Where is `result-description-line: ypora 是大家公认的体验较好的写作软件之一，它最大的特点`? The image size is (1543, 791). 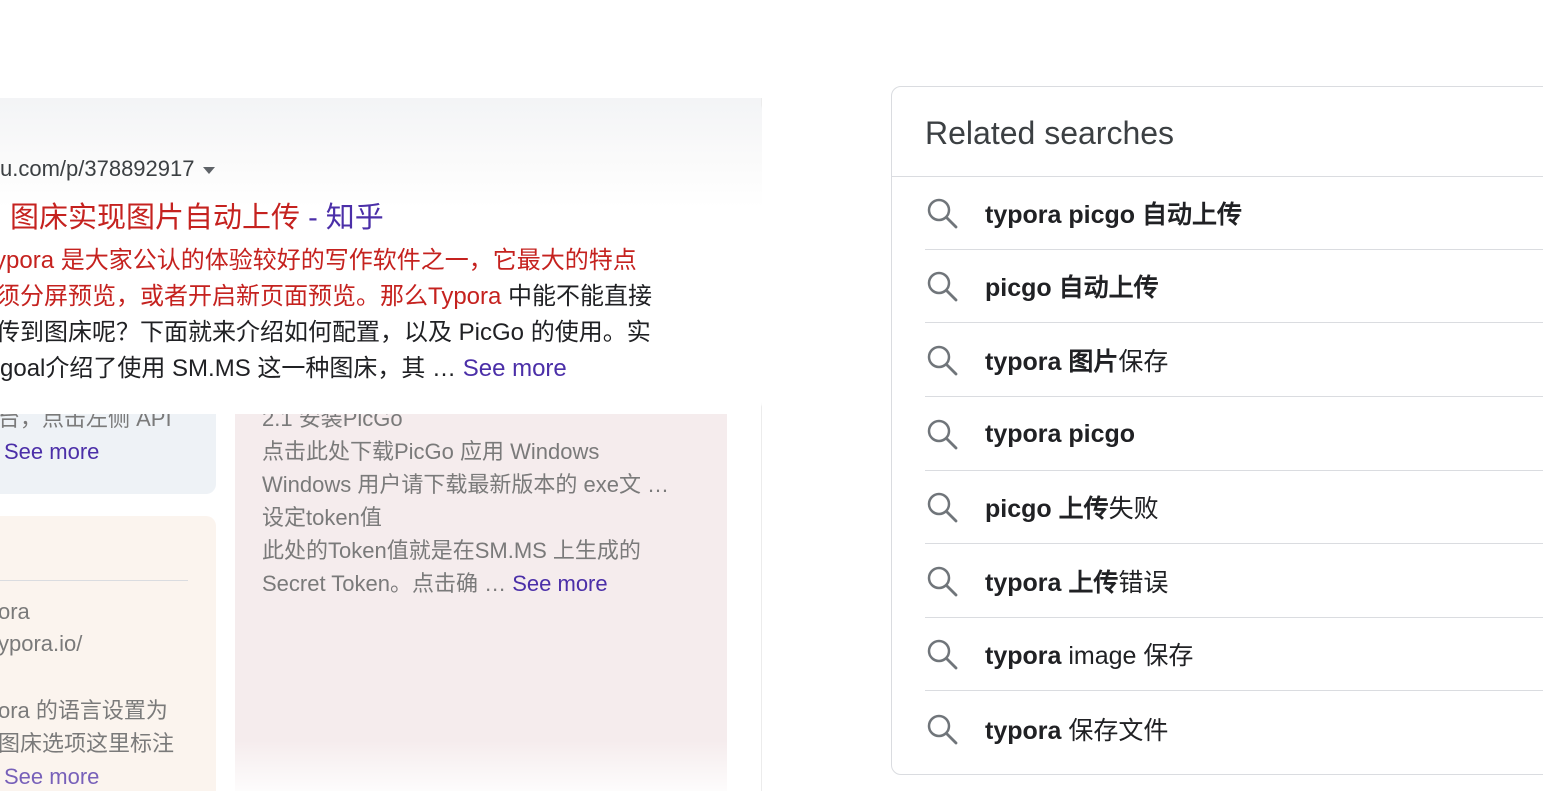 result-description-line: ypora 是大家公认的体验较好的写作软件之一，它最大的特点 is located at coordinates (318, 261).